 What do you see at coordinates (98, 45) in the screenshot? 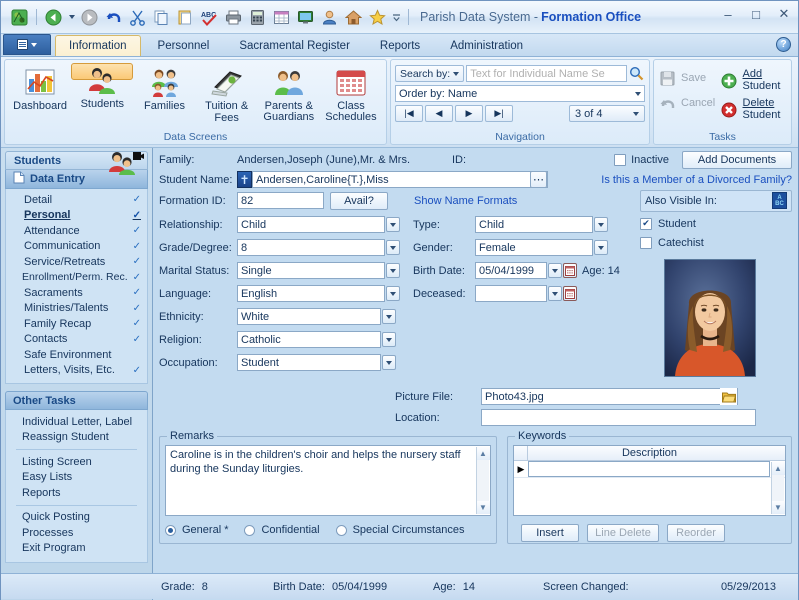
I see `tab-information: Information` at bounding box center [98, 45].